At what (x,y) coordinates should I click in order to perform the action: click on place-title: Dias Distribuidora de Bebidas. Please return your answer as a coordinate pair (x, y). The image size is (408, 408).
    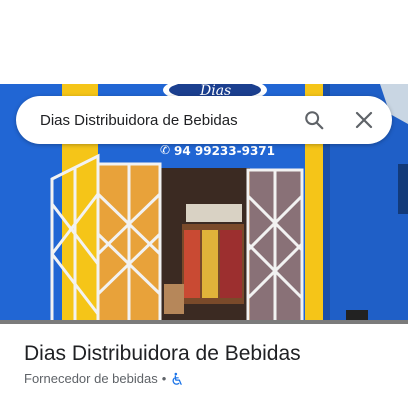
    Looking at the image, I should click on (209, 354).